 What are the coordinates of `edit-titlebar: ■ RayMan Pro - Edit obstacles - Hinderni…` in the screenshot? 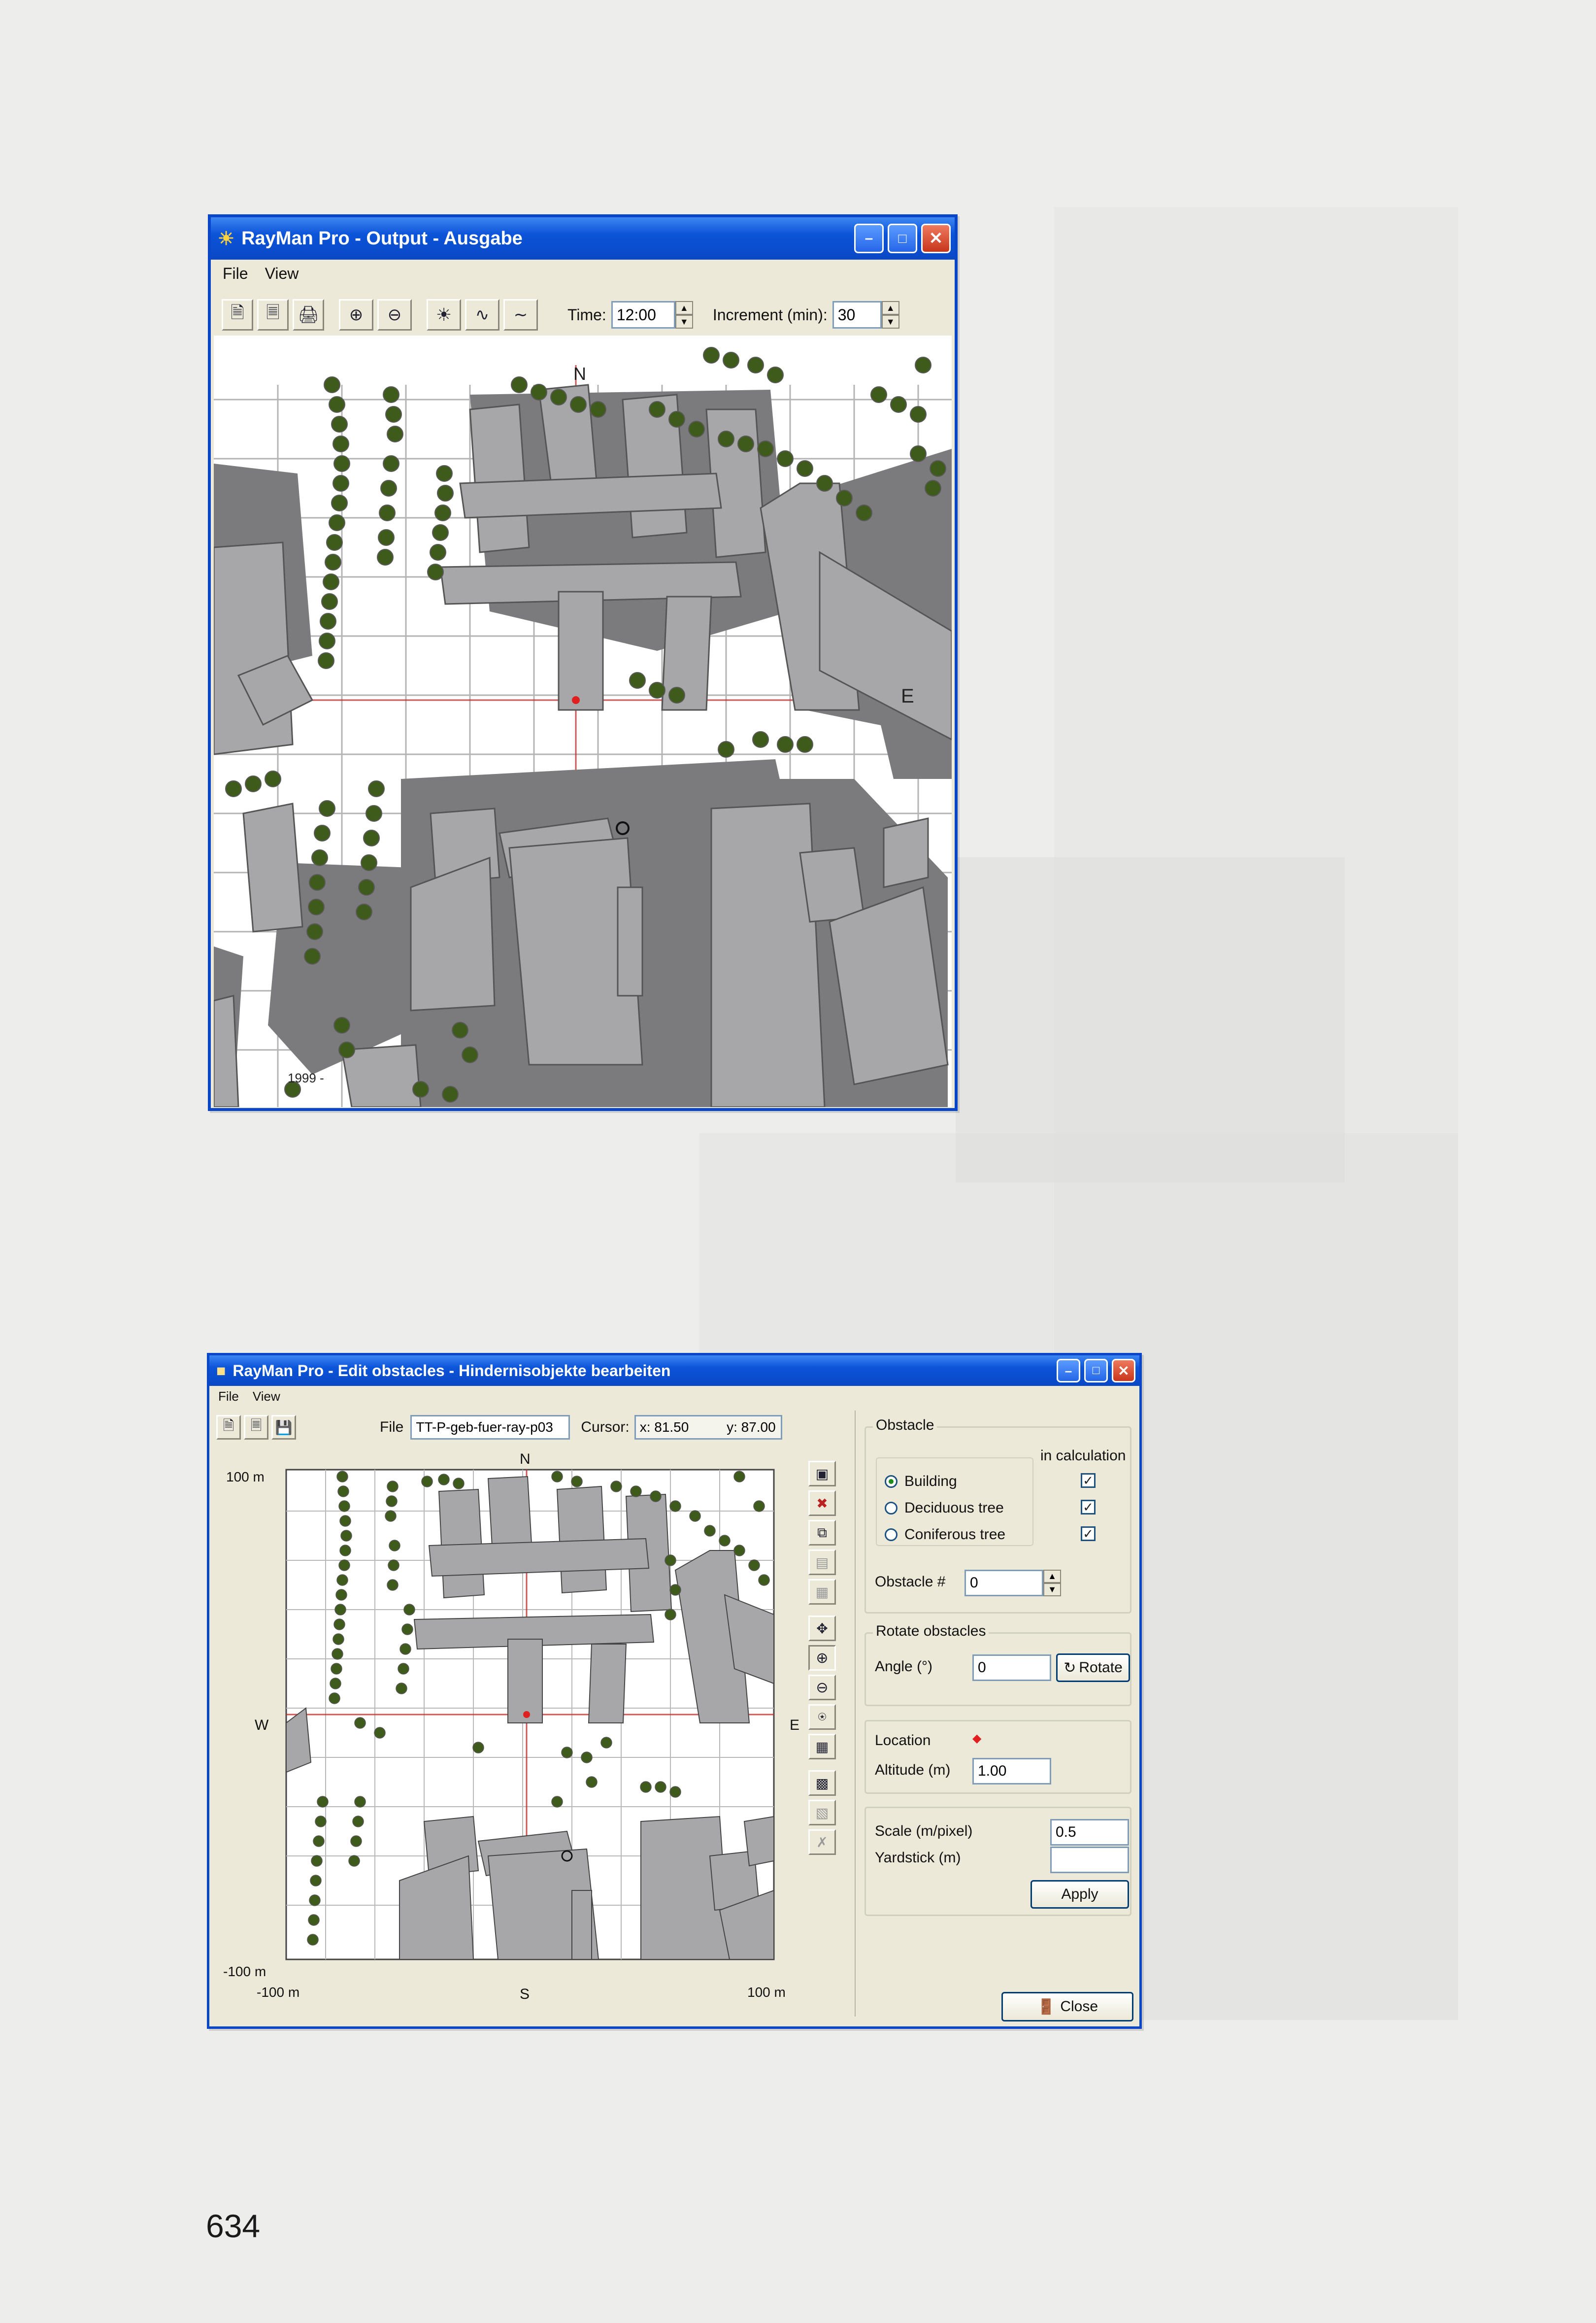 It's located at (674, 1370).